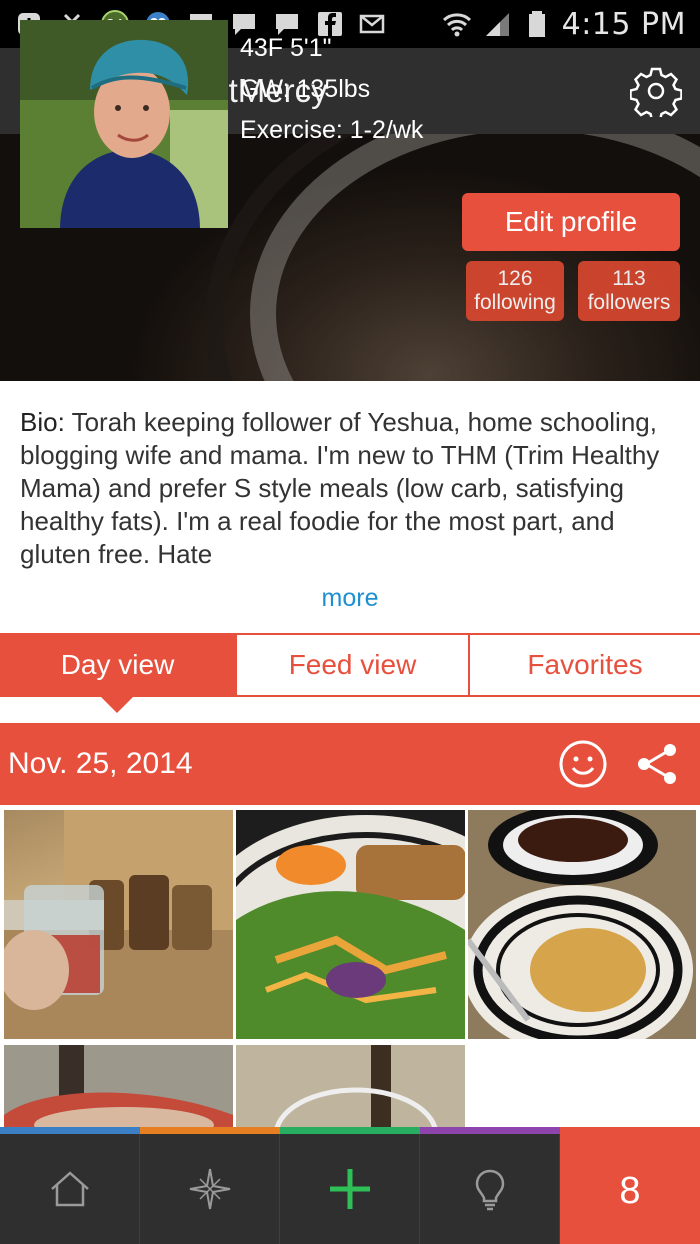 The width and height of the screenshot is (700, 1244). I want to click on nav-explore, so click(210, 1189).